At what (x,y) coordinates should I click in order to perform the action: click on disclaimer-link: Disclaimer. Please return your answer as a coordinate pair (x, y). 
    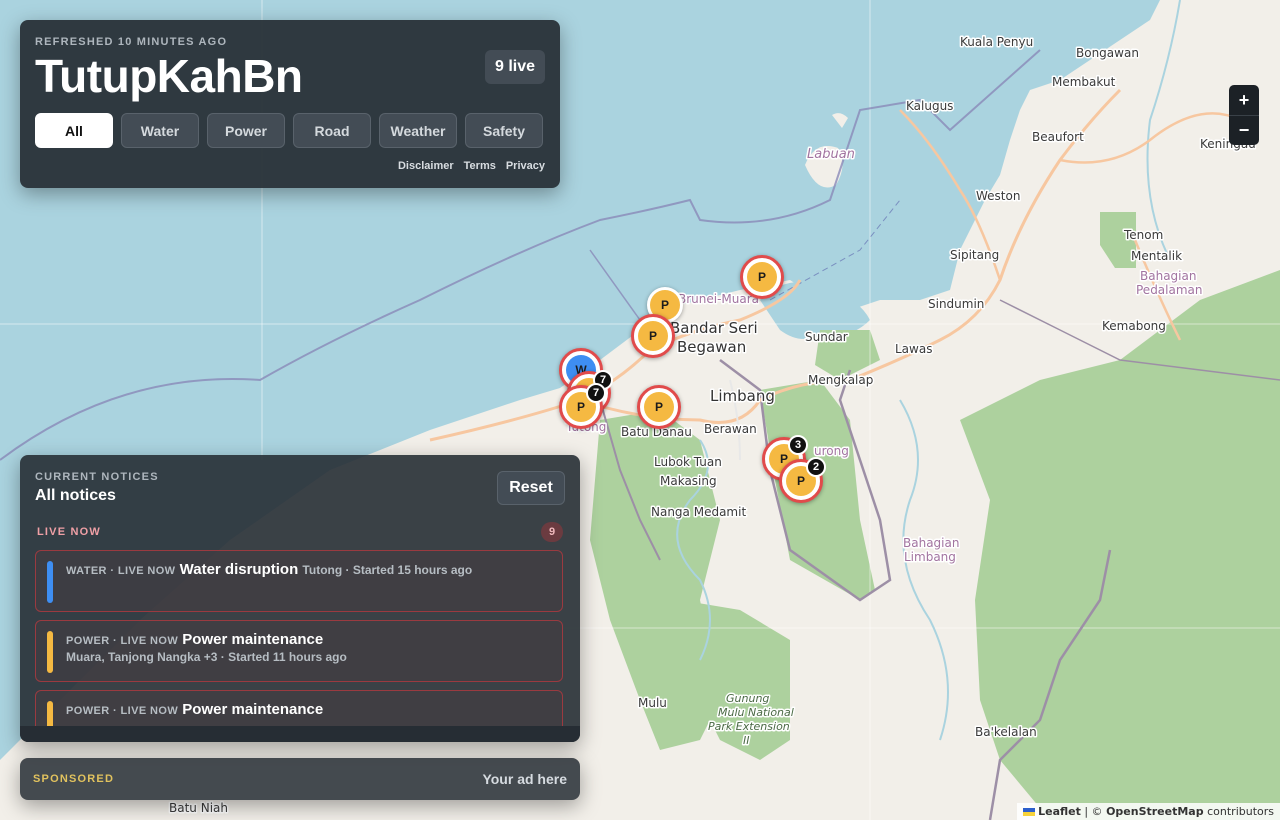
    Looking at the image, I should click on (426, 166).